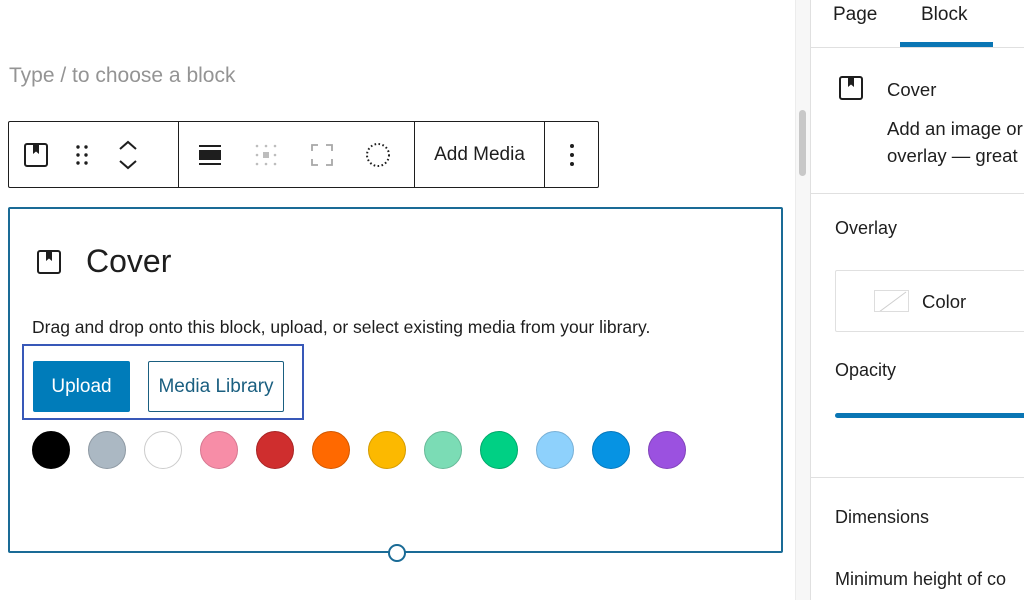 The width and height of the screenshot is (1024, 600). I want to click on opacity-slider, so click(929, 415).